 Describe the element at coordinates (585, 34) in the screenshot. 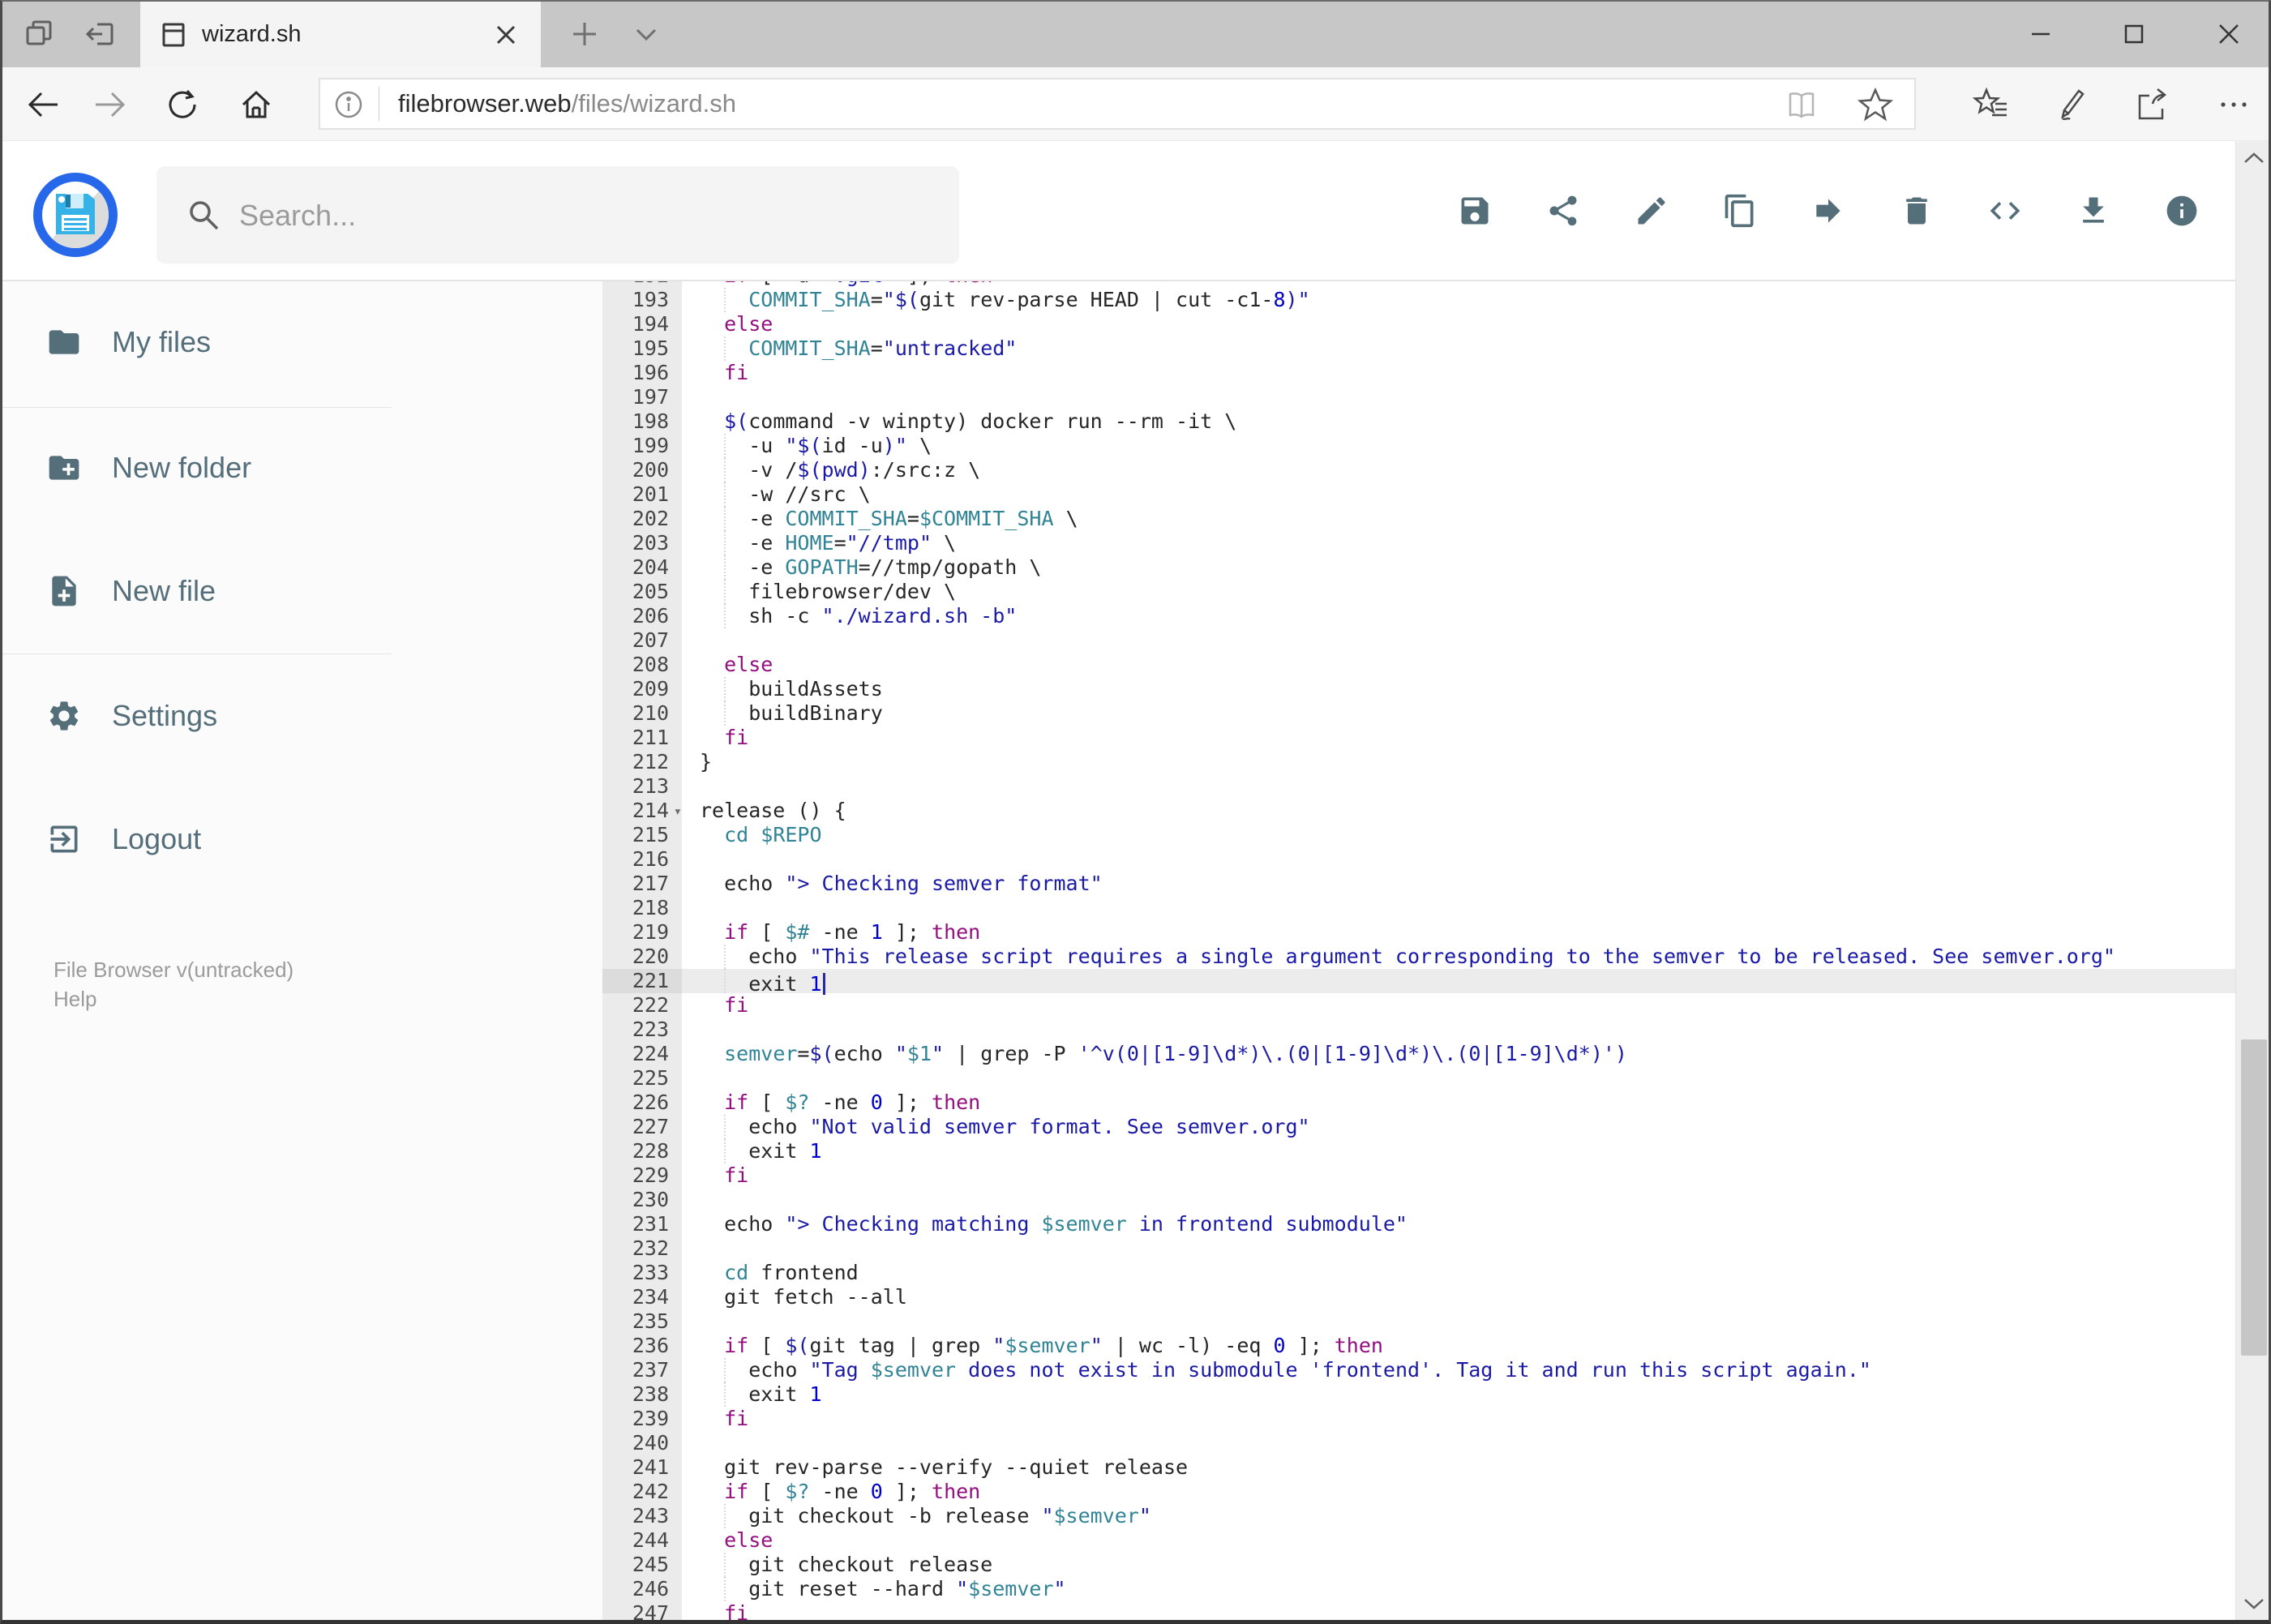

I see `new-tab-icon` at that location.